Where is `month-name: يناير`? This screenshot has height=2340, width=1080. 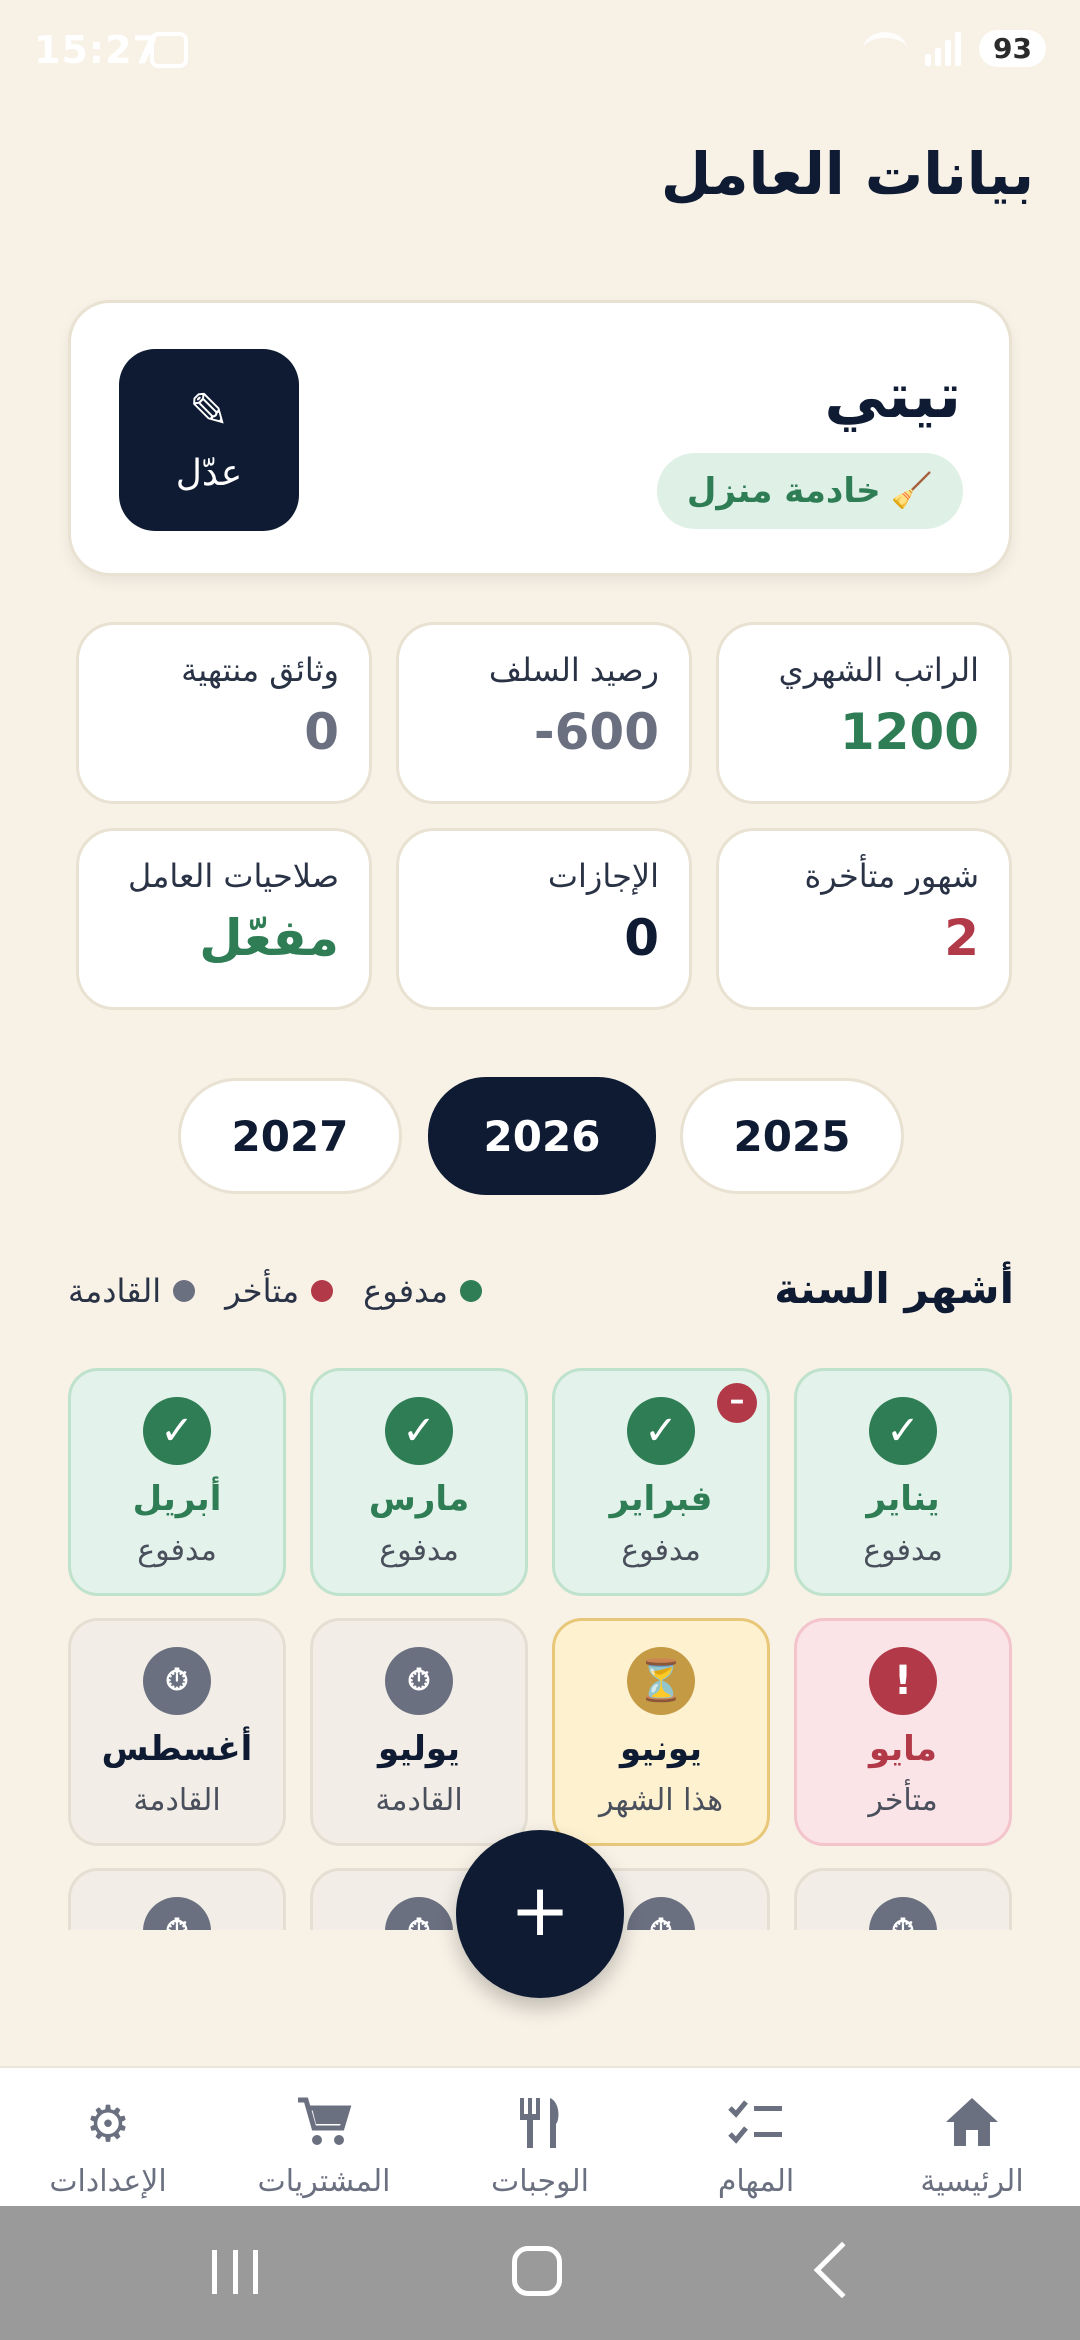
month-name: يناير is located at coordinates (903, 1499).